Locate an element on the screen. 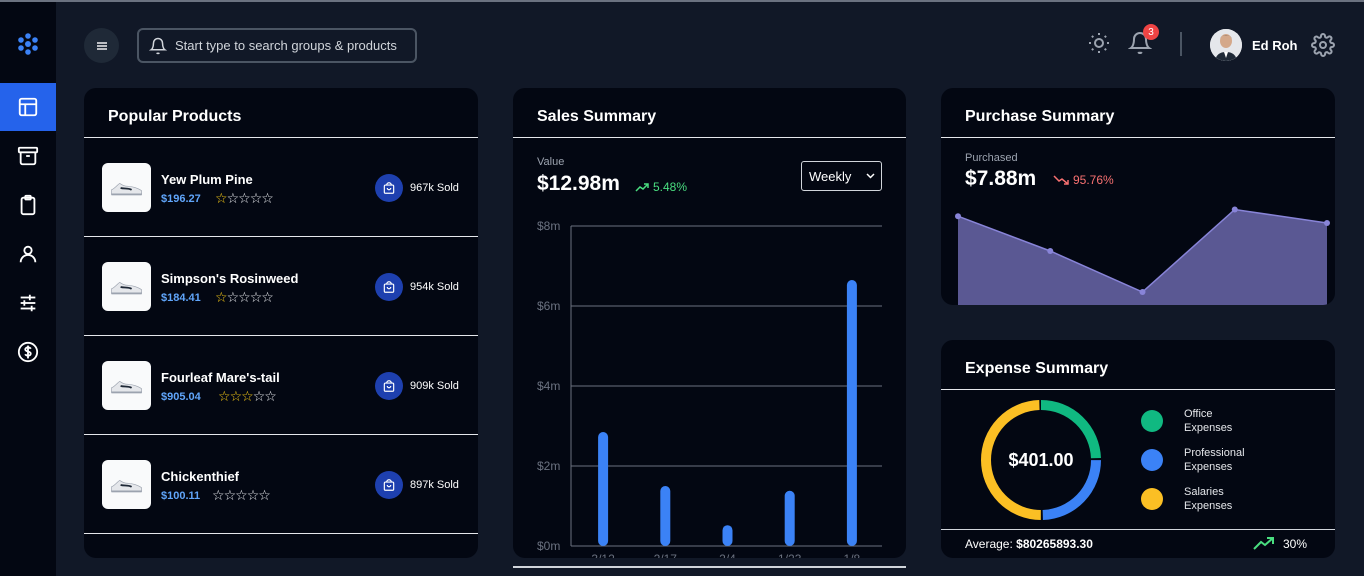  product-price: $184.41 is located at coordinates (181, 298).